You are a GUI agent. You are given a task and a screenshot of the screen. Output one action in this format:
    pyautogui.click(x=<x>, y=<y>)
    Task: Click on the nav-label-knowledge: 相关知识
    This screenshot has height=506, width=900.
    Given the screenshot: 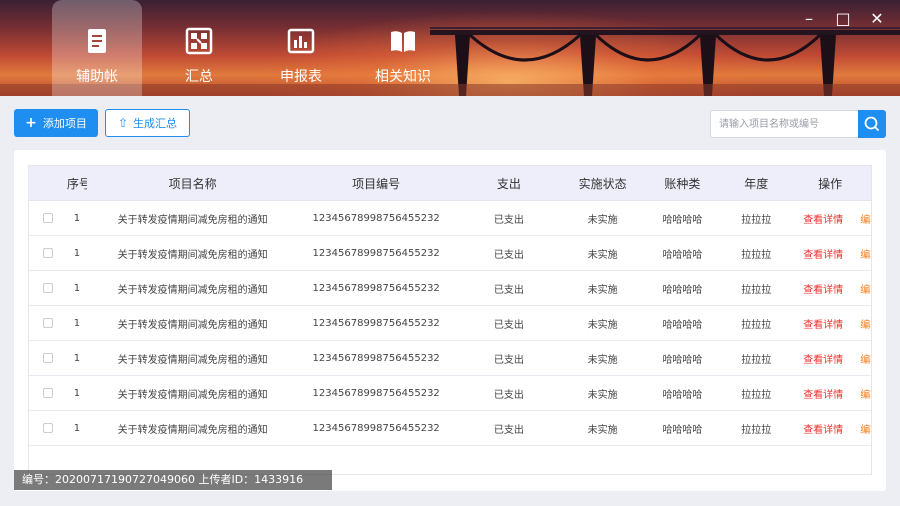 What is the action you would take?
    pyautogui.click(x=403, y=77)
    